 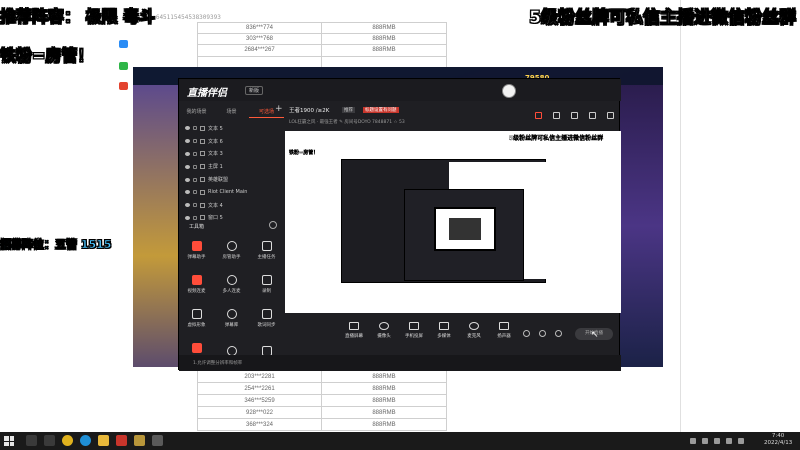 I want to click on scene-item: 主屏 1, so click(x=231, y=166).